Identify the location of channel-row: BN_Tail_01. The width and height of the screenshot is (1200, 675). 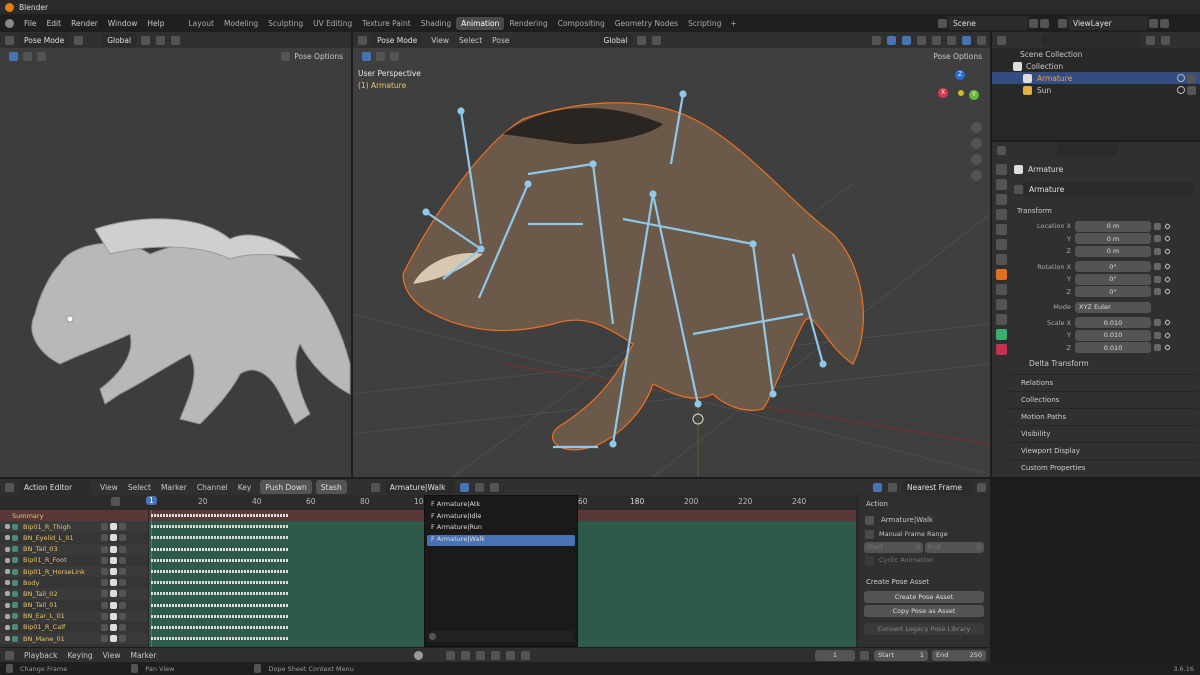
(74, 605).